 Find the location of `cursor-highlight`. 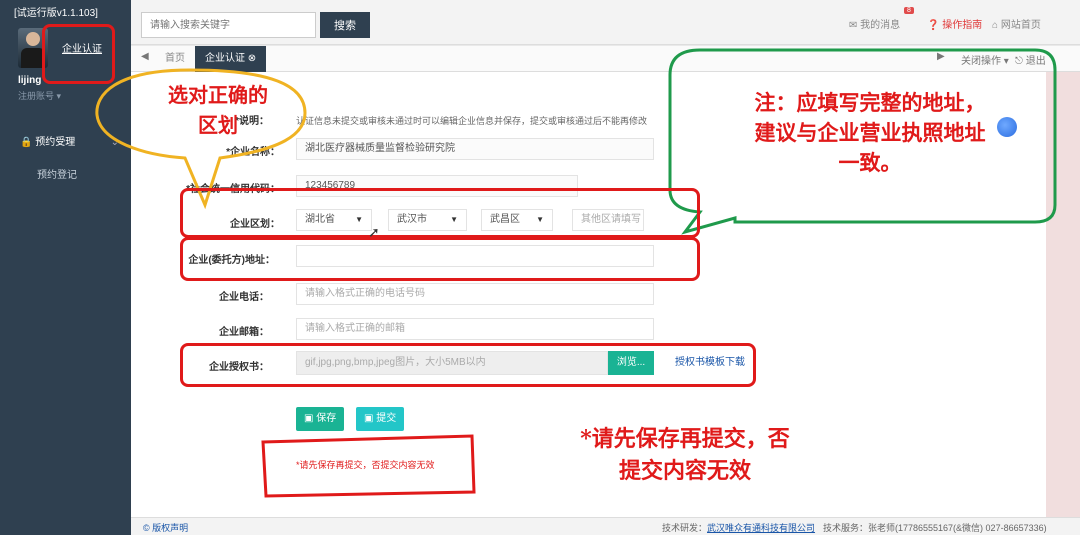

cursor-highlight is located at coordinates (1007, 127).